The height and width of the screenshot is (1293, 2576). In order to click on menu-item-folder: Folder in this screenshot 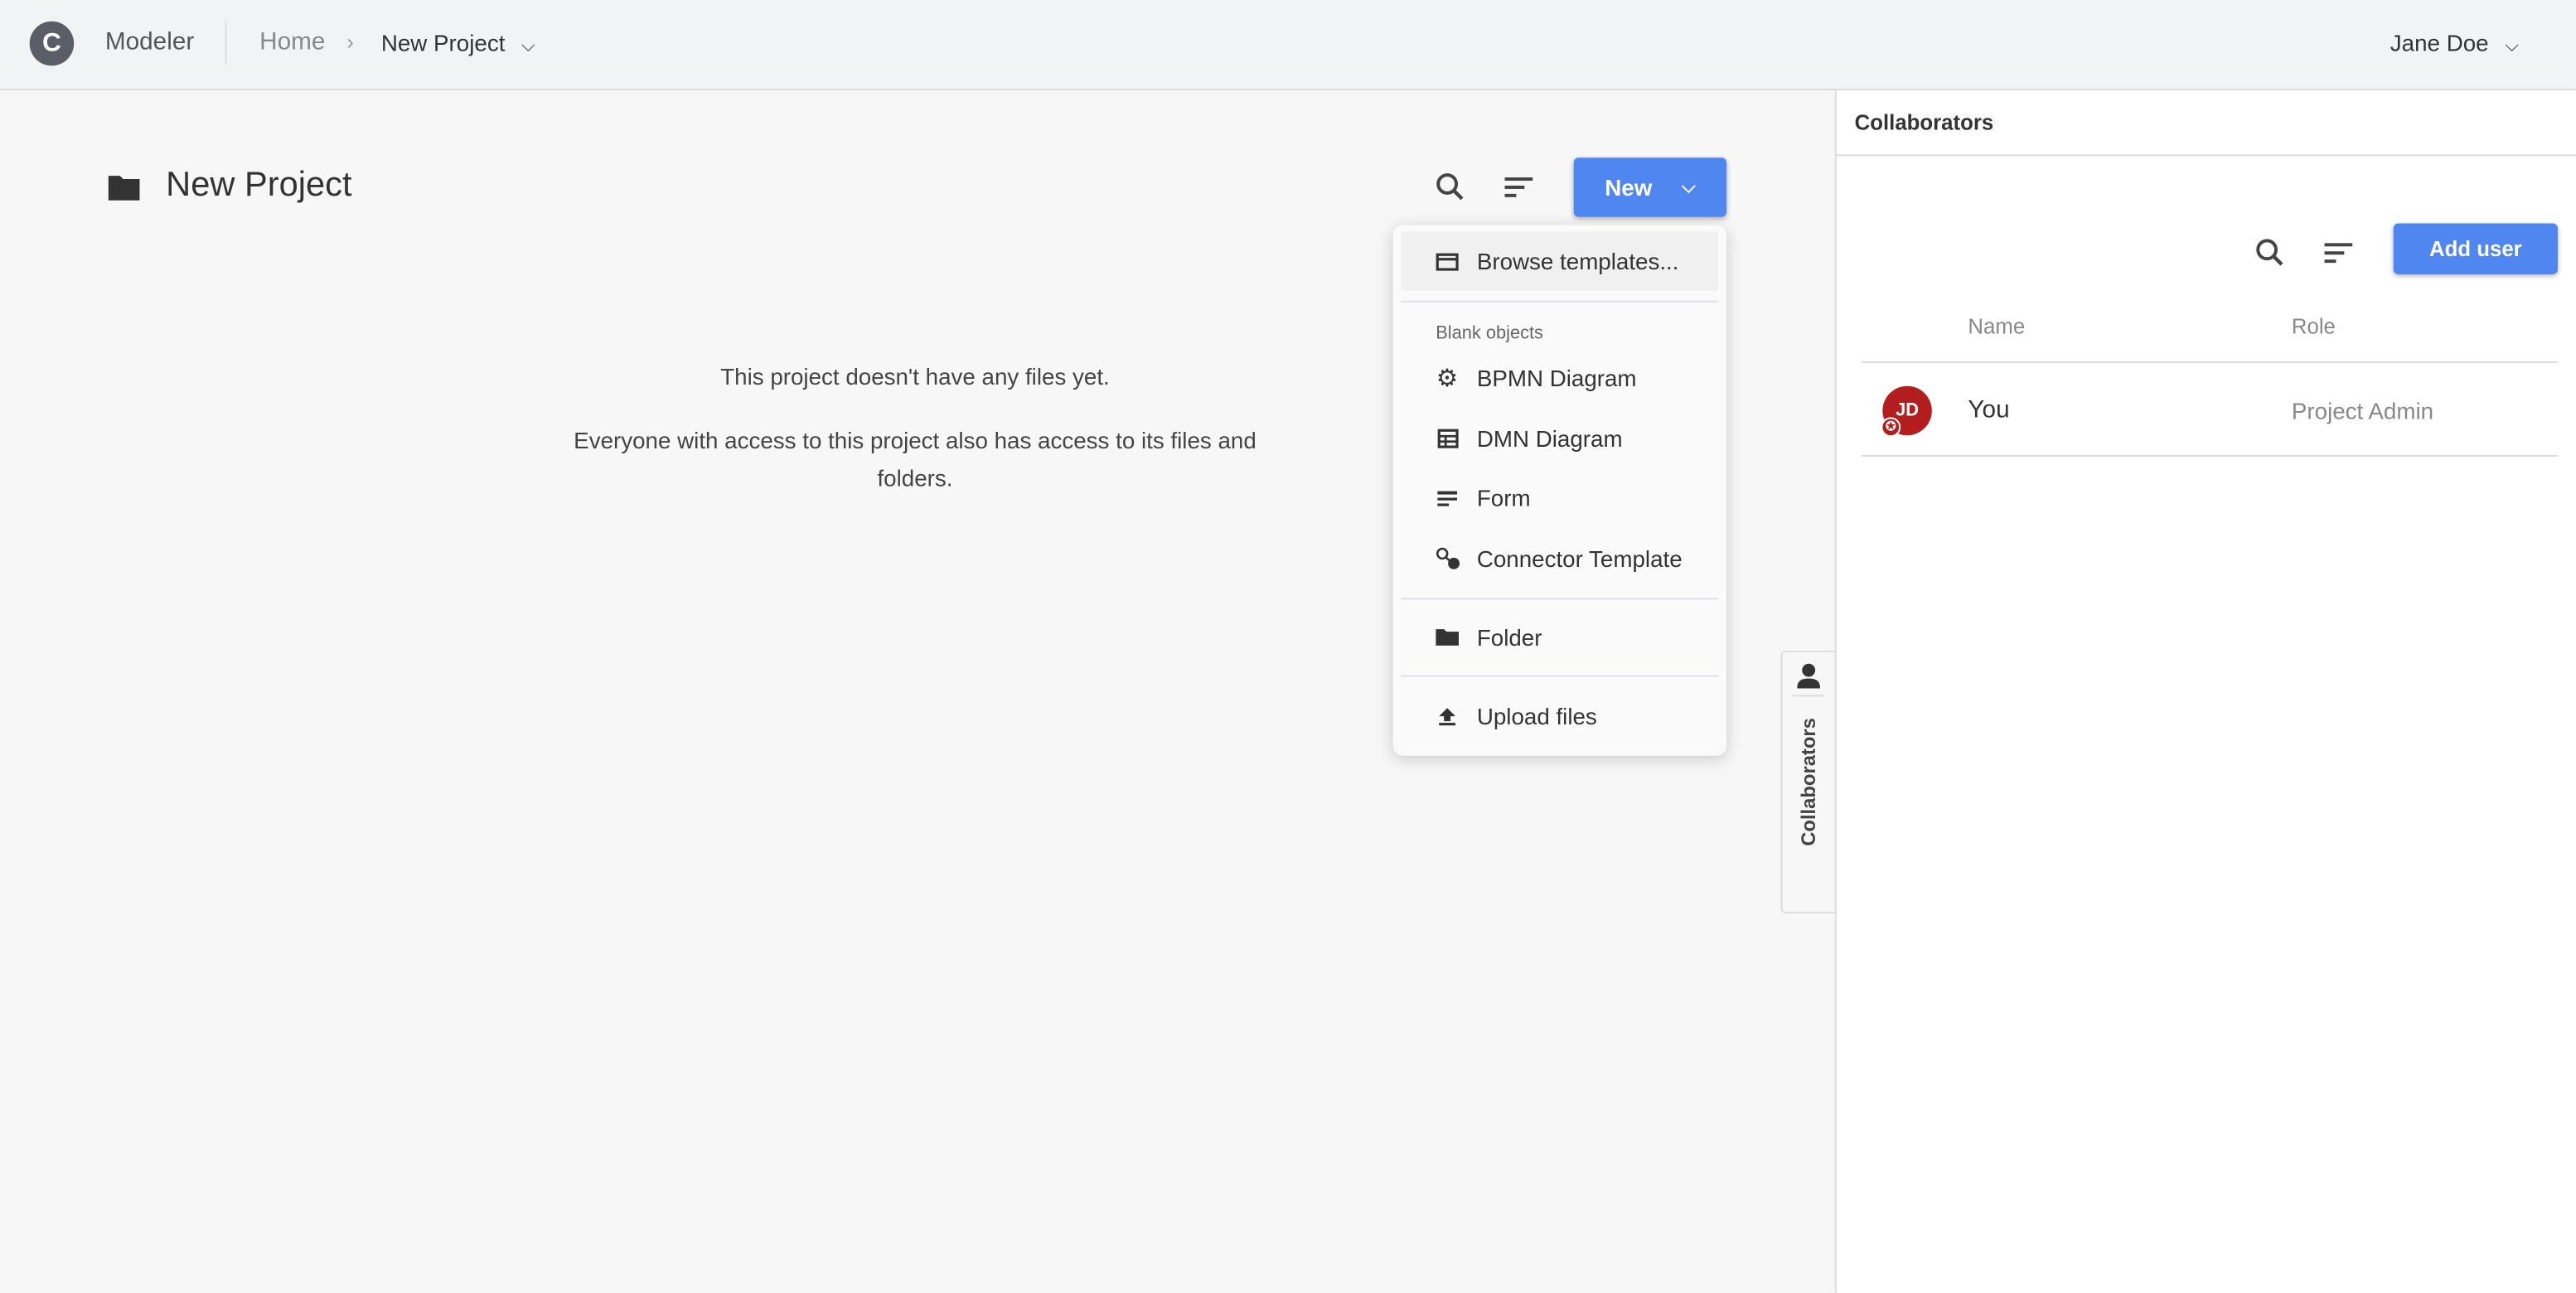, I will do `click(1560, 637)`.